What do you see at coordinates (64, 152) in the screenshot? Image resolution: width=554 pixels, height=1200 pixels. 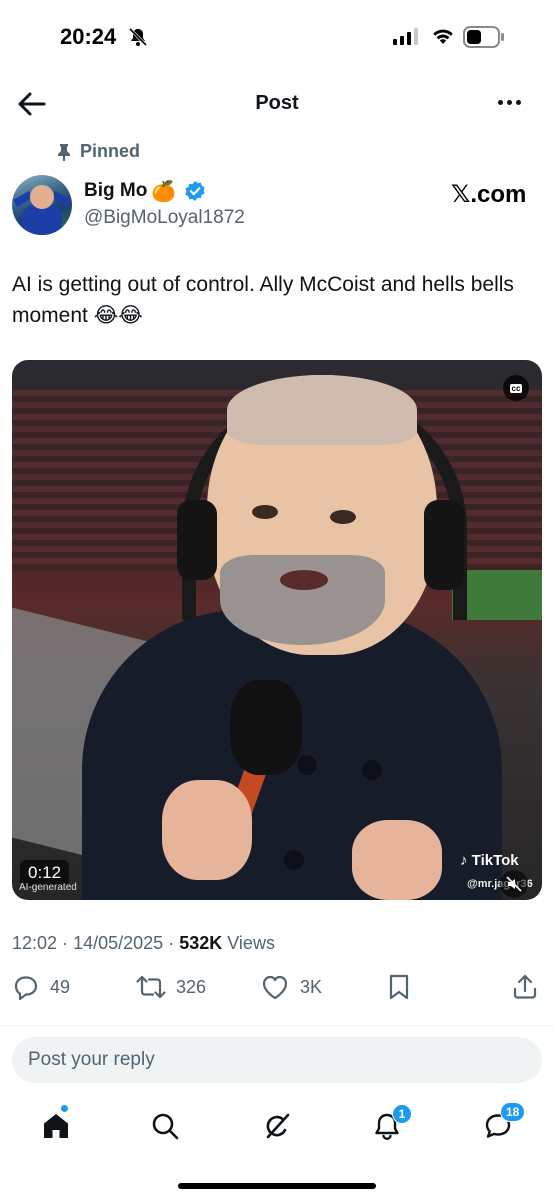 I see `pin-icon` at bounding box center [64, 152].